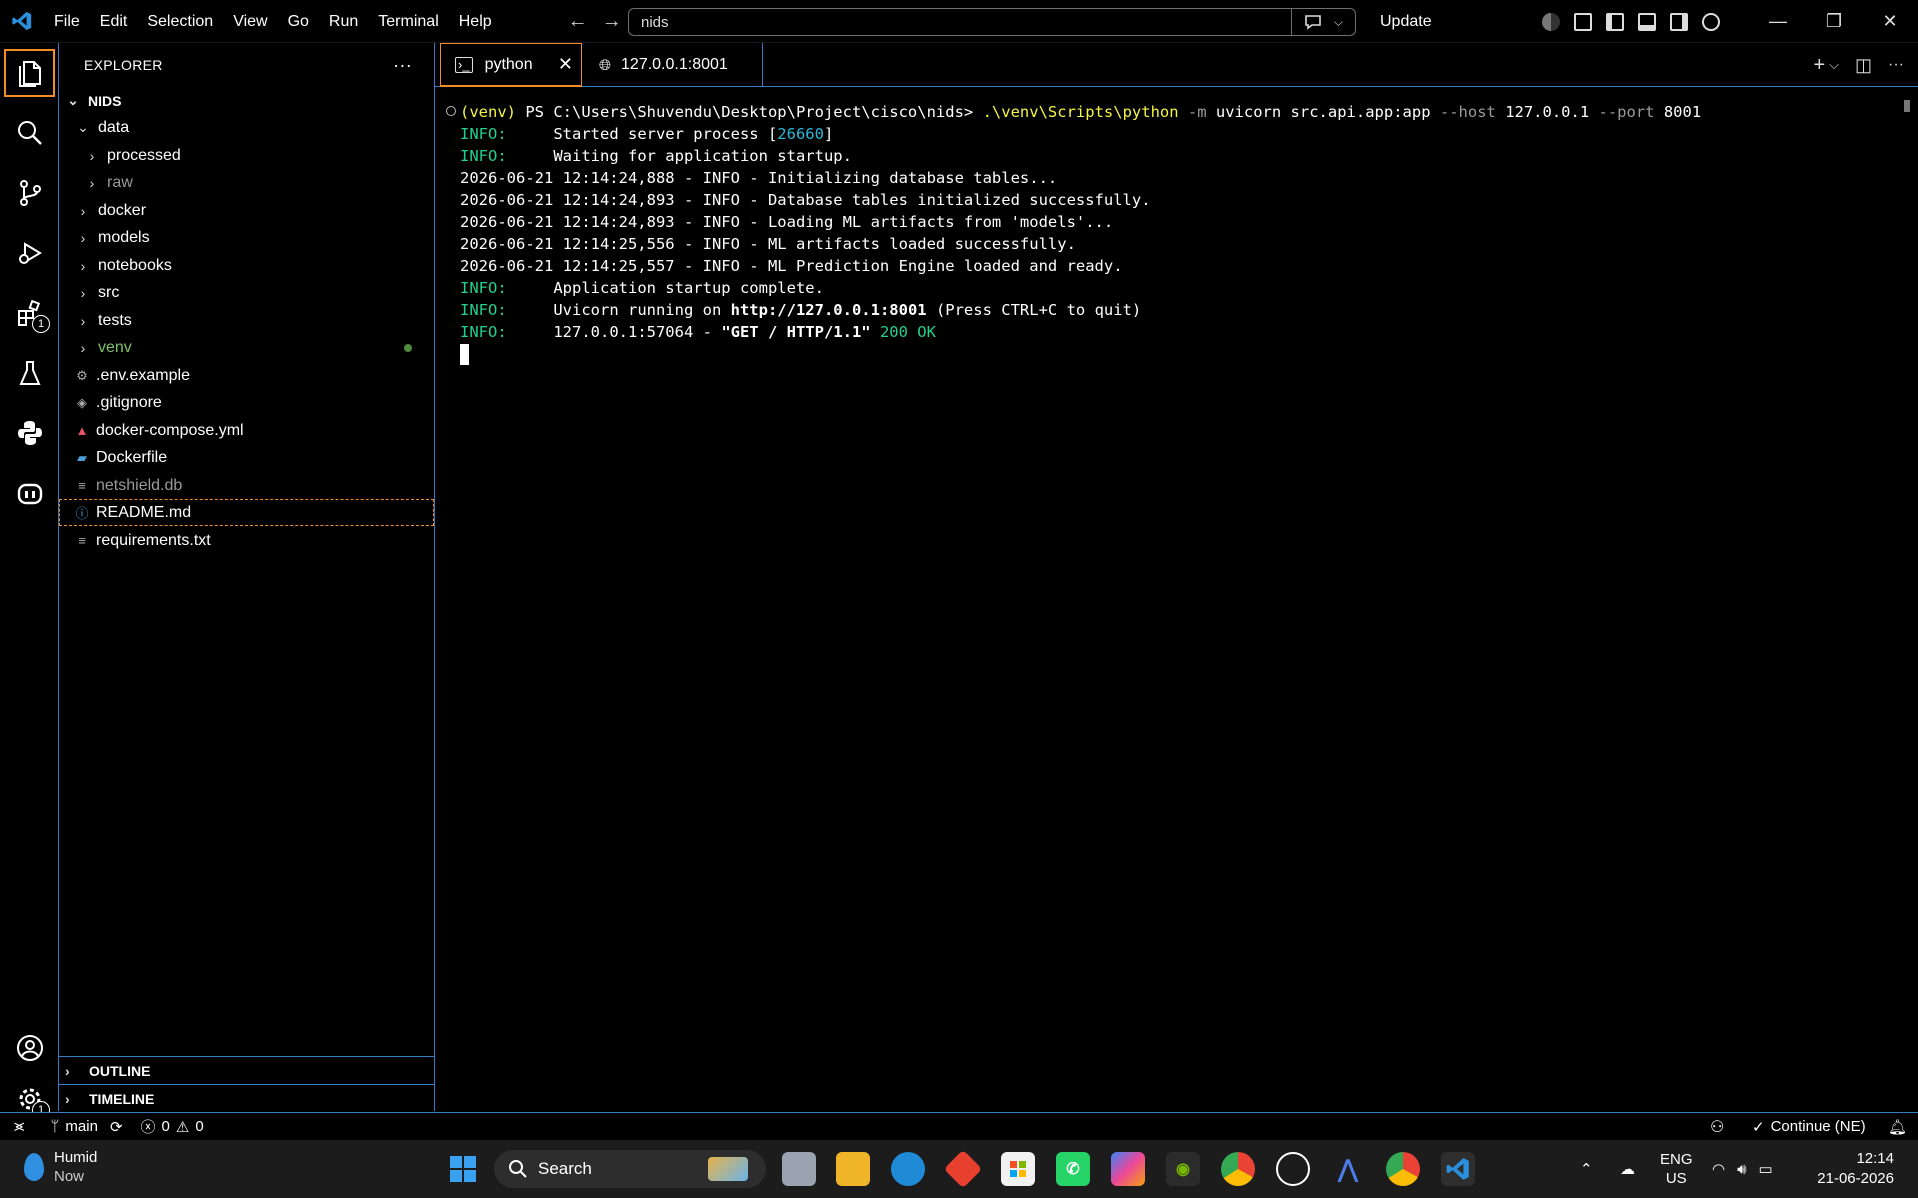 The image size is (1918, 1198). Describe the element at coordinates (612, 21) in the screenshot. I see `forward-arrow-icon: →` at that location.